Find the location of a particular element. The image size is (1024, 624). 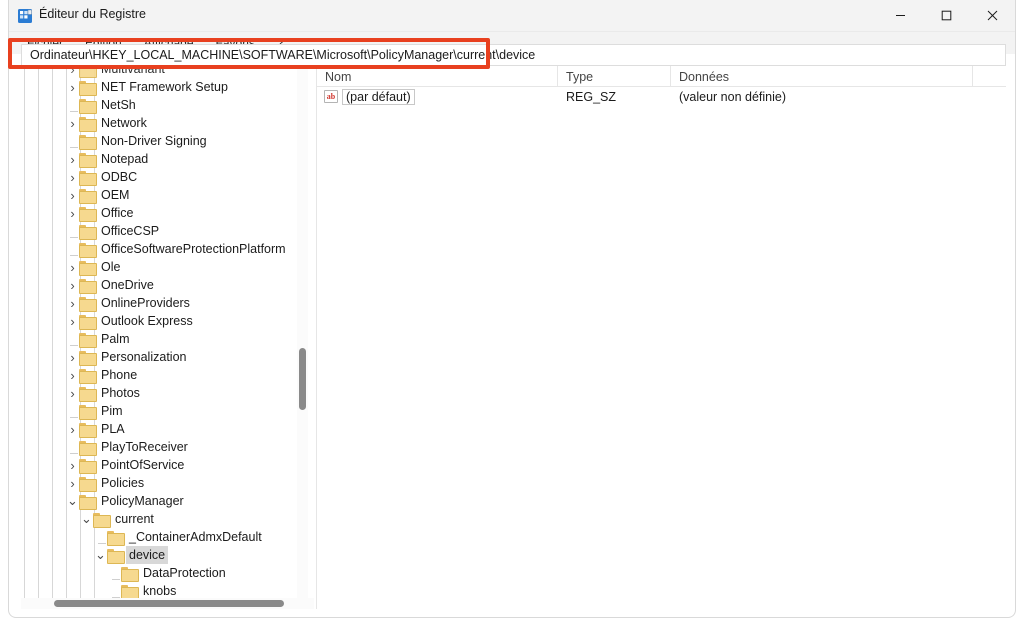

tree-horizontal-scroll-thumb is located at coordinates (169, 603).